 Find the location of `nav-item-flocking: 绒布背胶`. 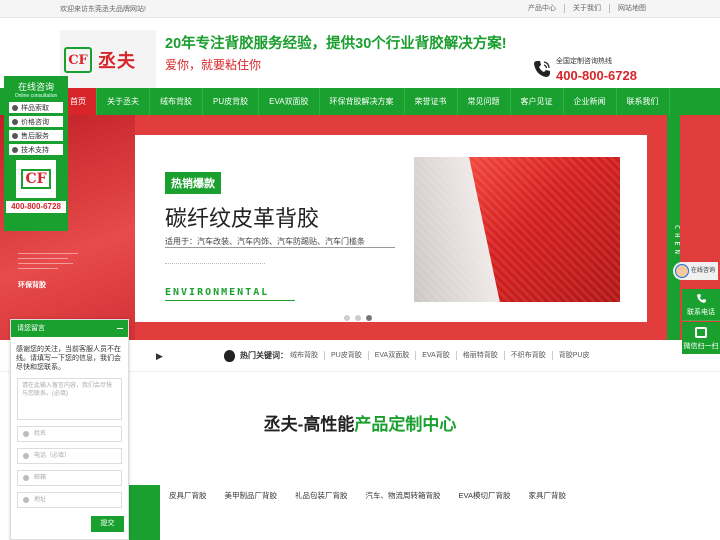

nav-item-flocking: 绒布背胶 is located at coordinates (176, 101).